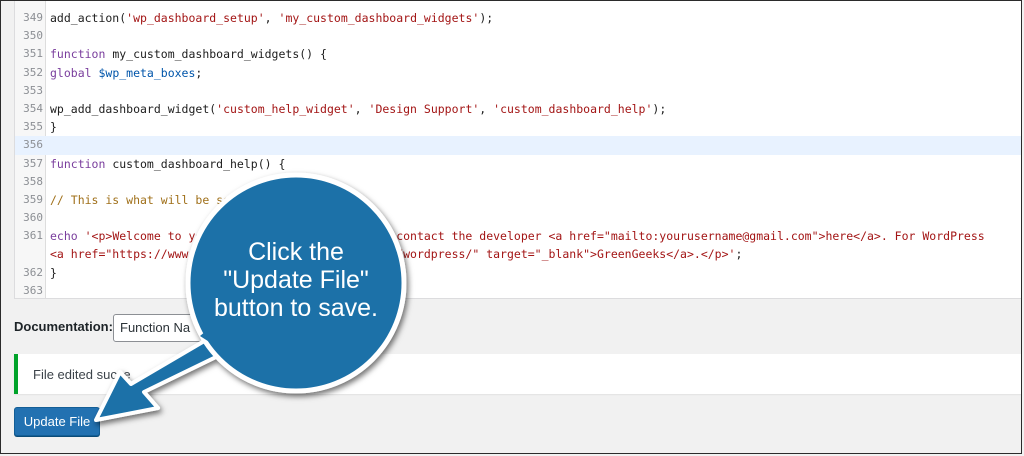 The height and width of the screenshot is (456, 1024). I want to click on code-token: 'Design Support', so click(424, 108).